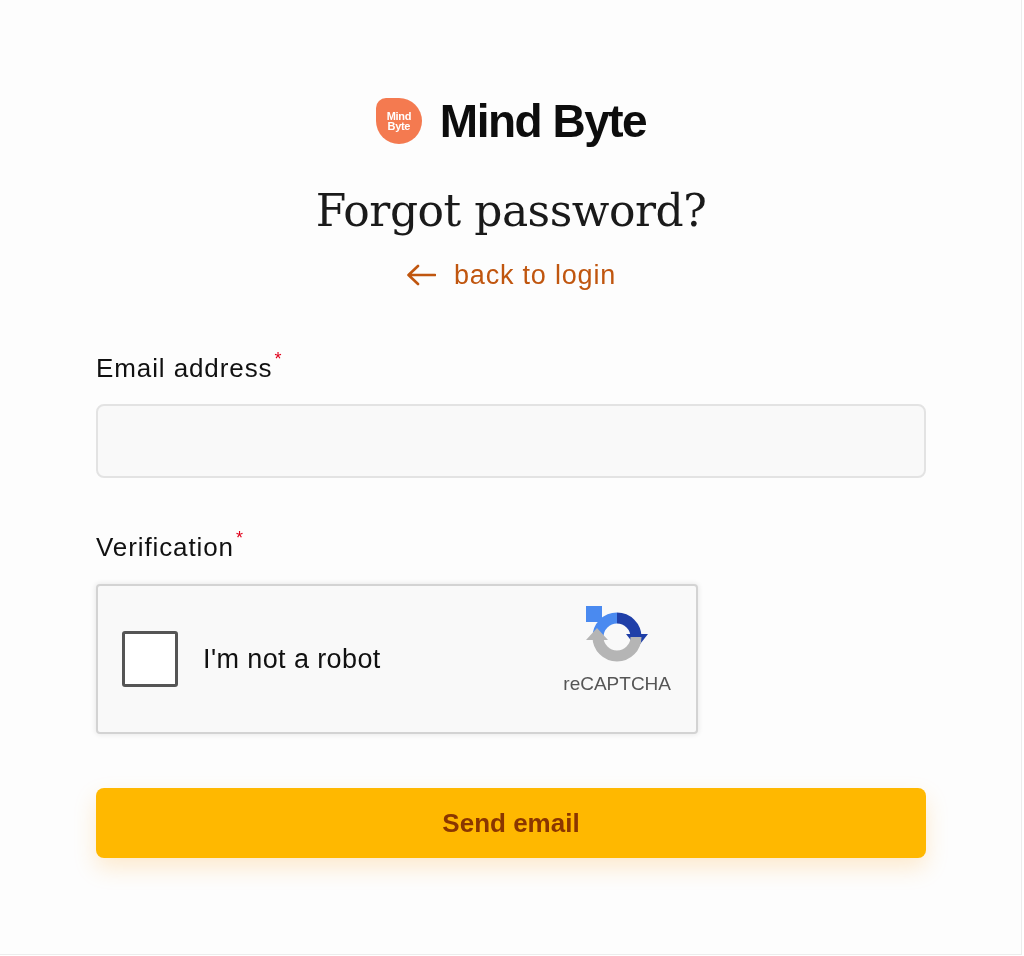 Image resolution: width=1024 pixels, height=956 pixels. I want to click on field-label: Email address$^{*}$, so click(189, 368).